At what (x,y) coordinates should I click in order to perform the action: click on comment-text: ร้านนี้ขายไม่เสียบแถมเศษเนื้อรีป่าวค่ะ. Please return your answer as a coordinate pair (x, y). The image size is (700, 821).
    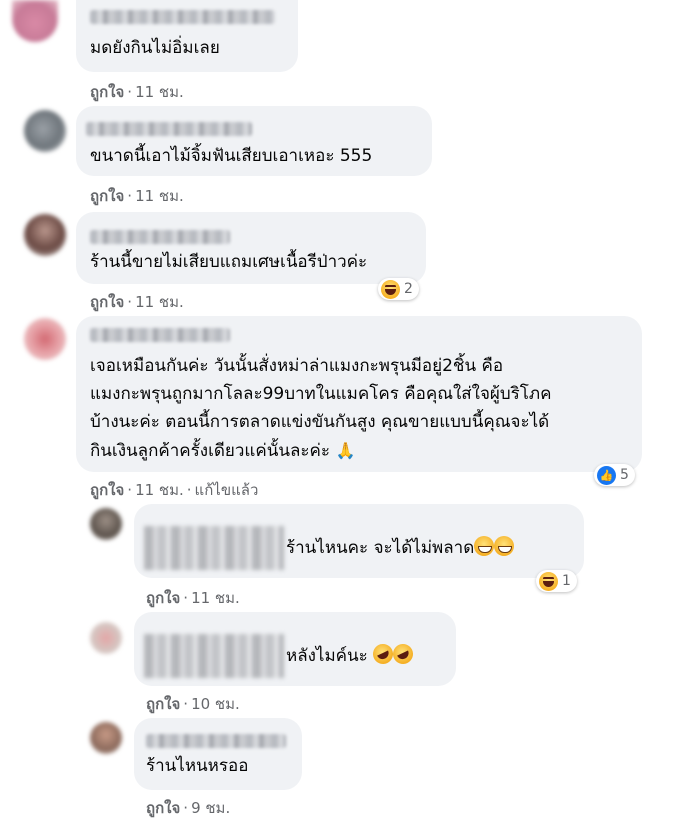
    Looking at the image, I should click on (229, 262).